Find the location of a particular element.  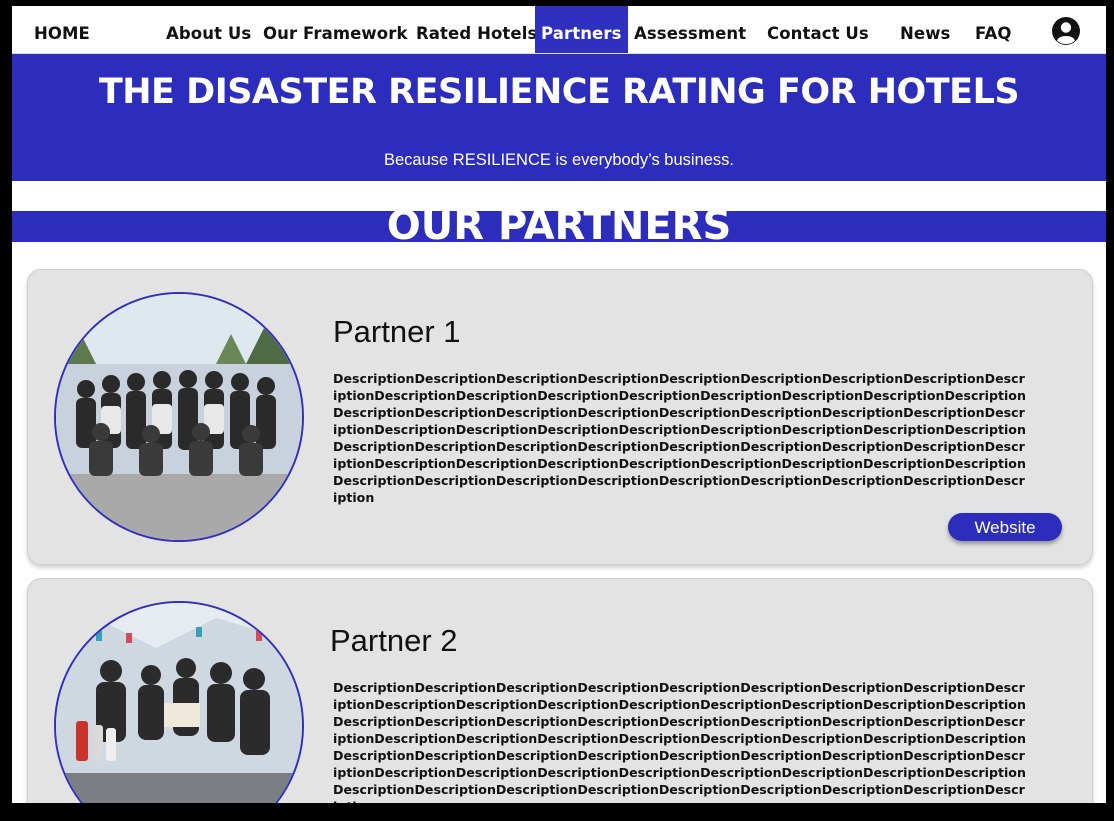

nav-news: News is located at coordinates (925, 29).